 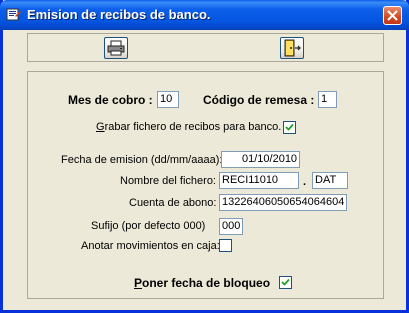 I want to click on close-button, so click(x=392, y=15).